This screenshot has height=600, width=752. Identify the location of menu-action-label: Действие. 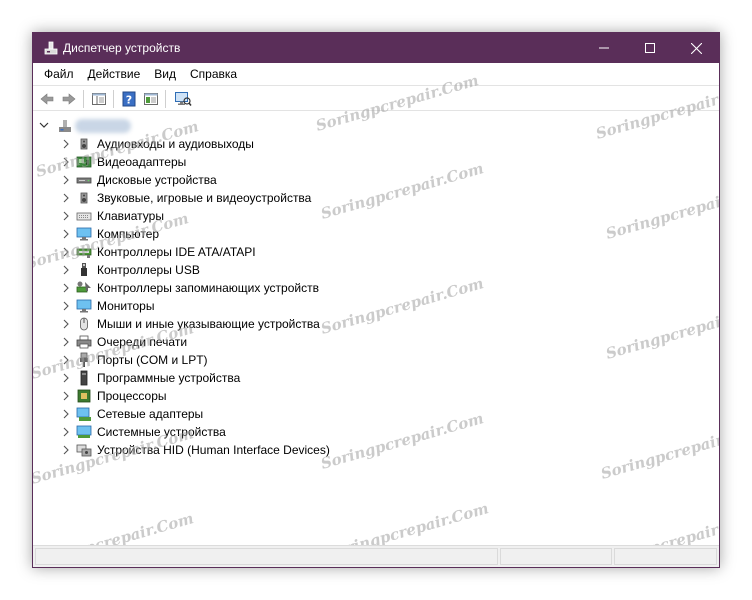
(114, 74).